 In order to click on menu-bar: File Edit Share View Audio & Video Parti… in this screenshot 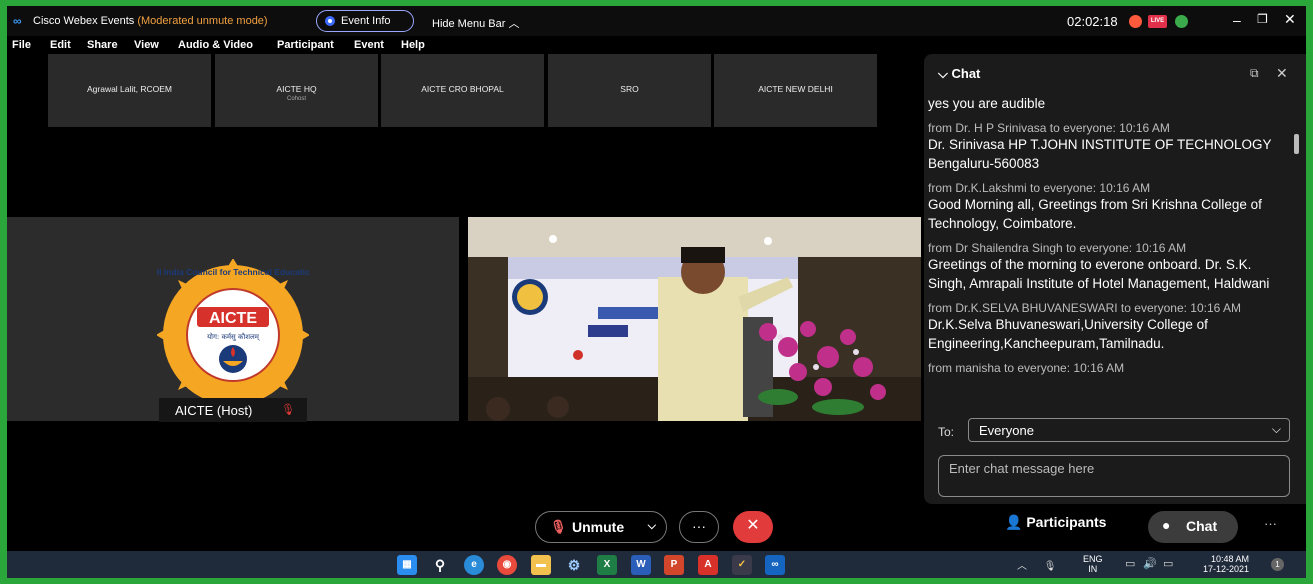, I will do `click(656, 45)`.